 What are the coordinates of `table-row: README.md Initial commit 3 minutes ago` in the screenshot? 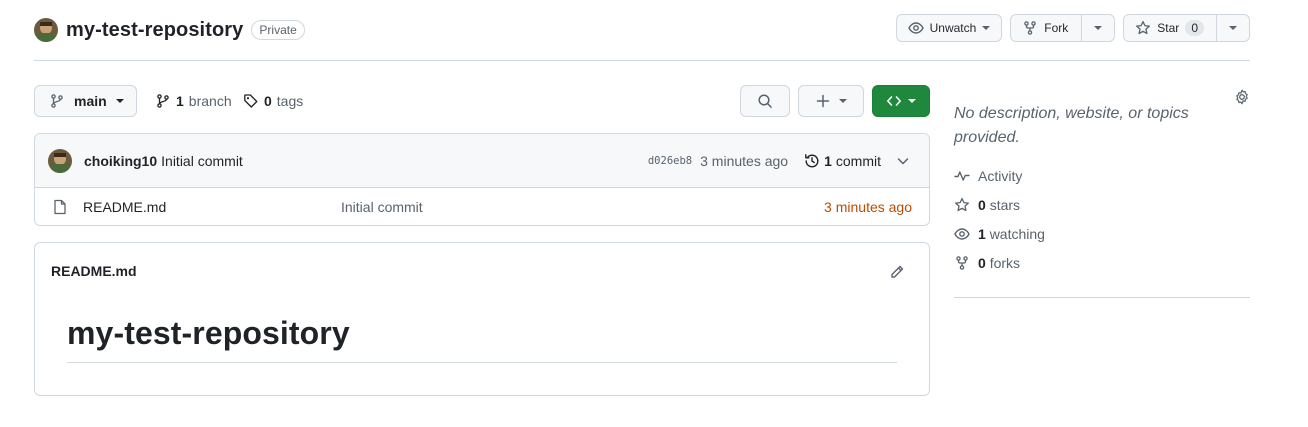 It's located at (482, 206).